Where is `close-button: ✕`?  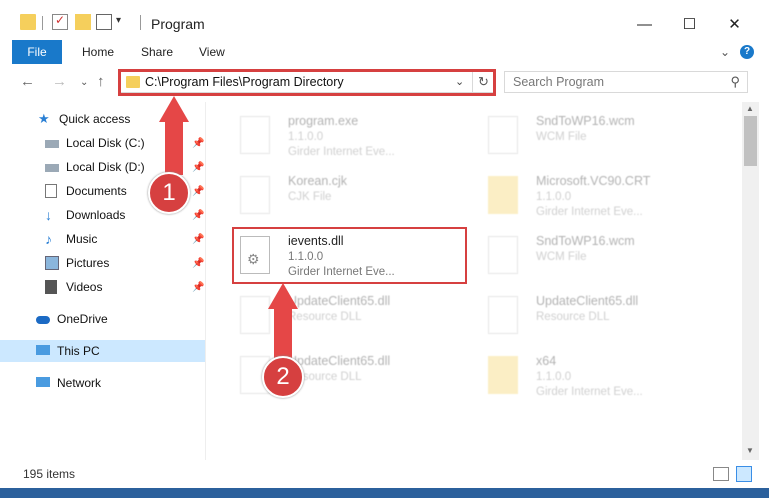
close-button: ✕ is located at coordinates (734, 25).